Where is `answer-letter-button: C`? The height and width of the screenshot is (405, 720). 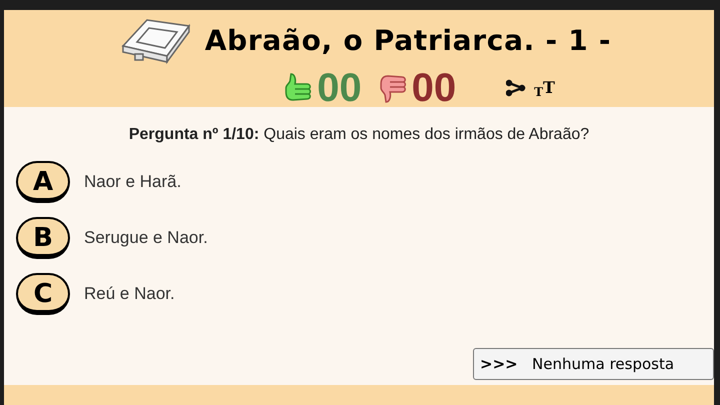
answer-letter-button: C is located at coordinates (43, 294).